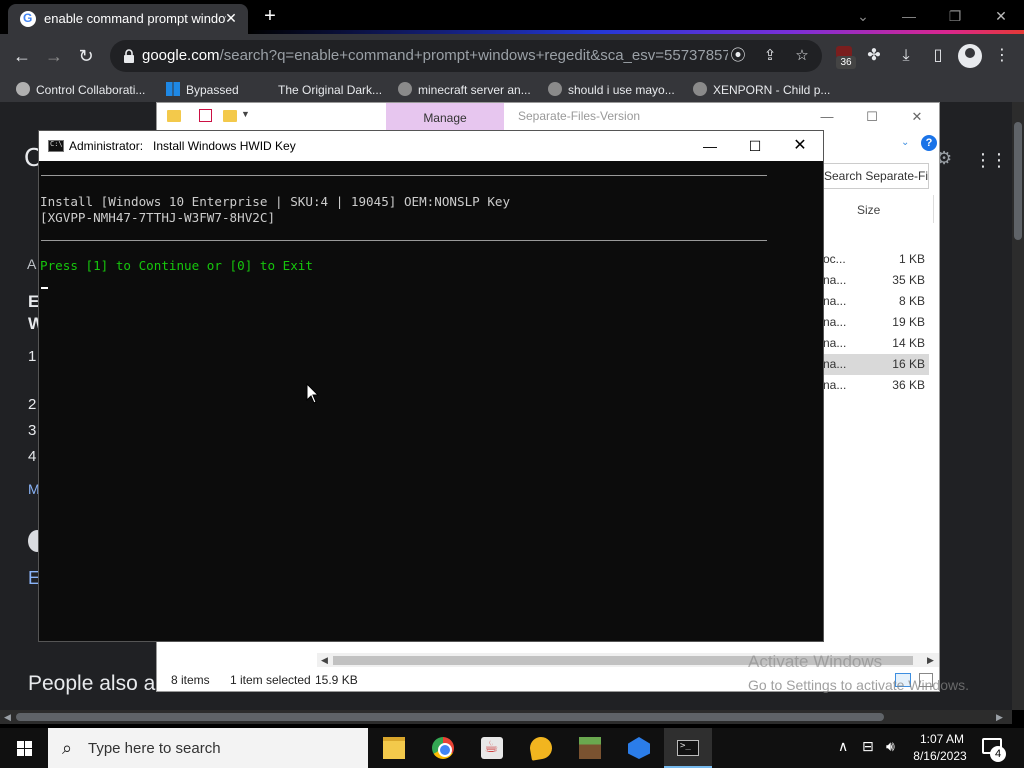  Describe the element at coordinates (135, 18) in the screenshot. I see `tab-title: enable command prompt windows regedit` at that location.